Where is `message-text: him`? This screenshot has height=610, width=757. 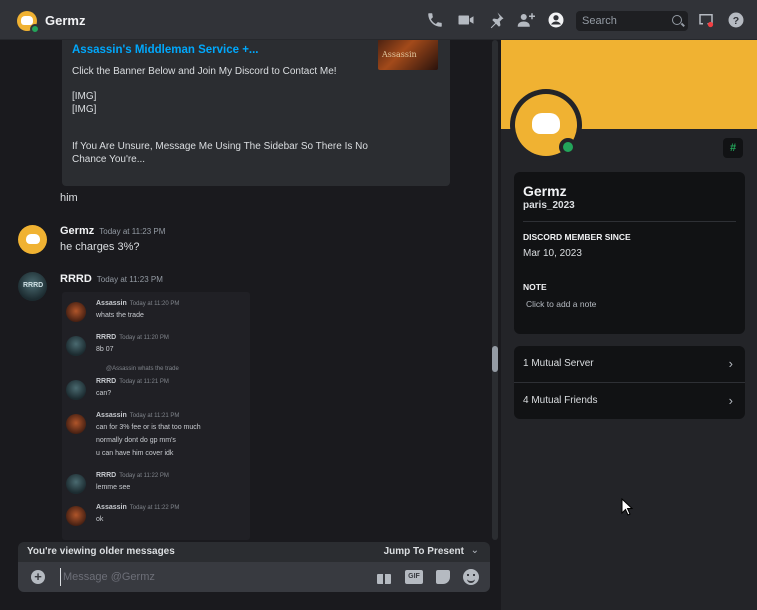 message-text: him is located at coordinates (69, 198).